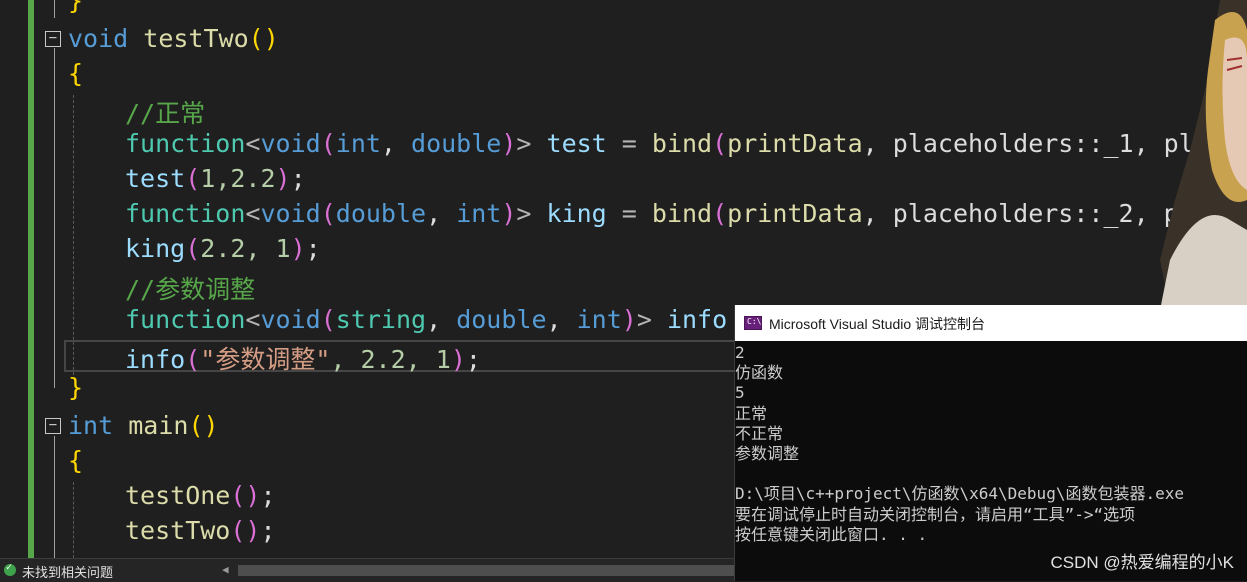 The width and height of the screenshot is (1247, 582). I want to click on issues-status: 未找到相关问题, so click(67, 571).